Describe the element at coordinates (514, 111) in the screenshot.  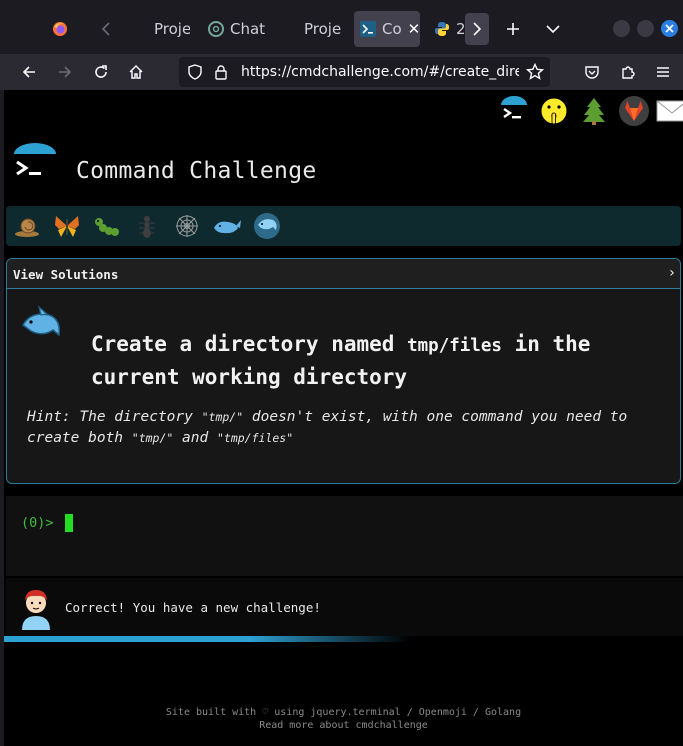
I see `cmdchallenge-icon` at that location.